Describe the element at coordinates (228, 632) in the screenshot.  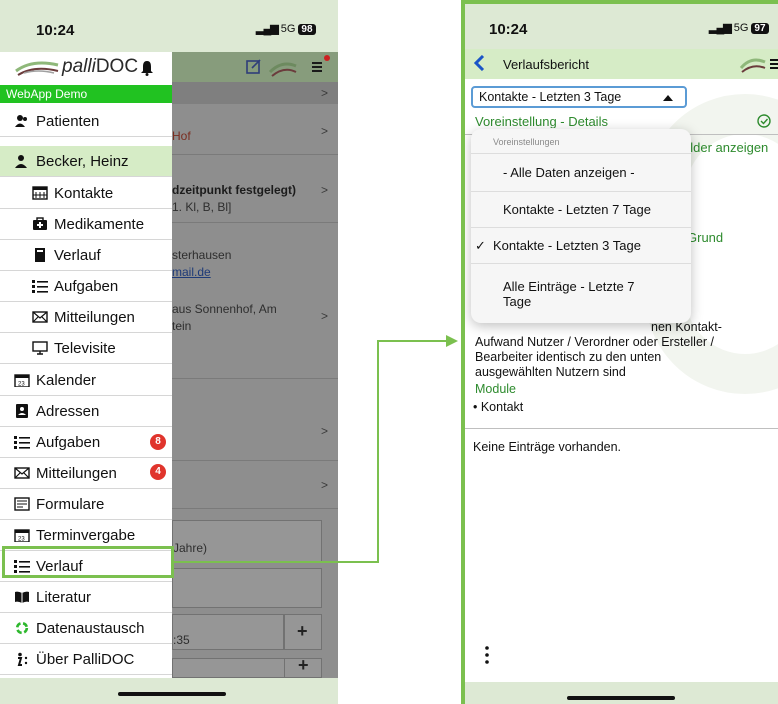
I see `background-field: :35` at that location.